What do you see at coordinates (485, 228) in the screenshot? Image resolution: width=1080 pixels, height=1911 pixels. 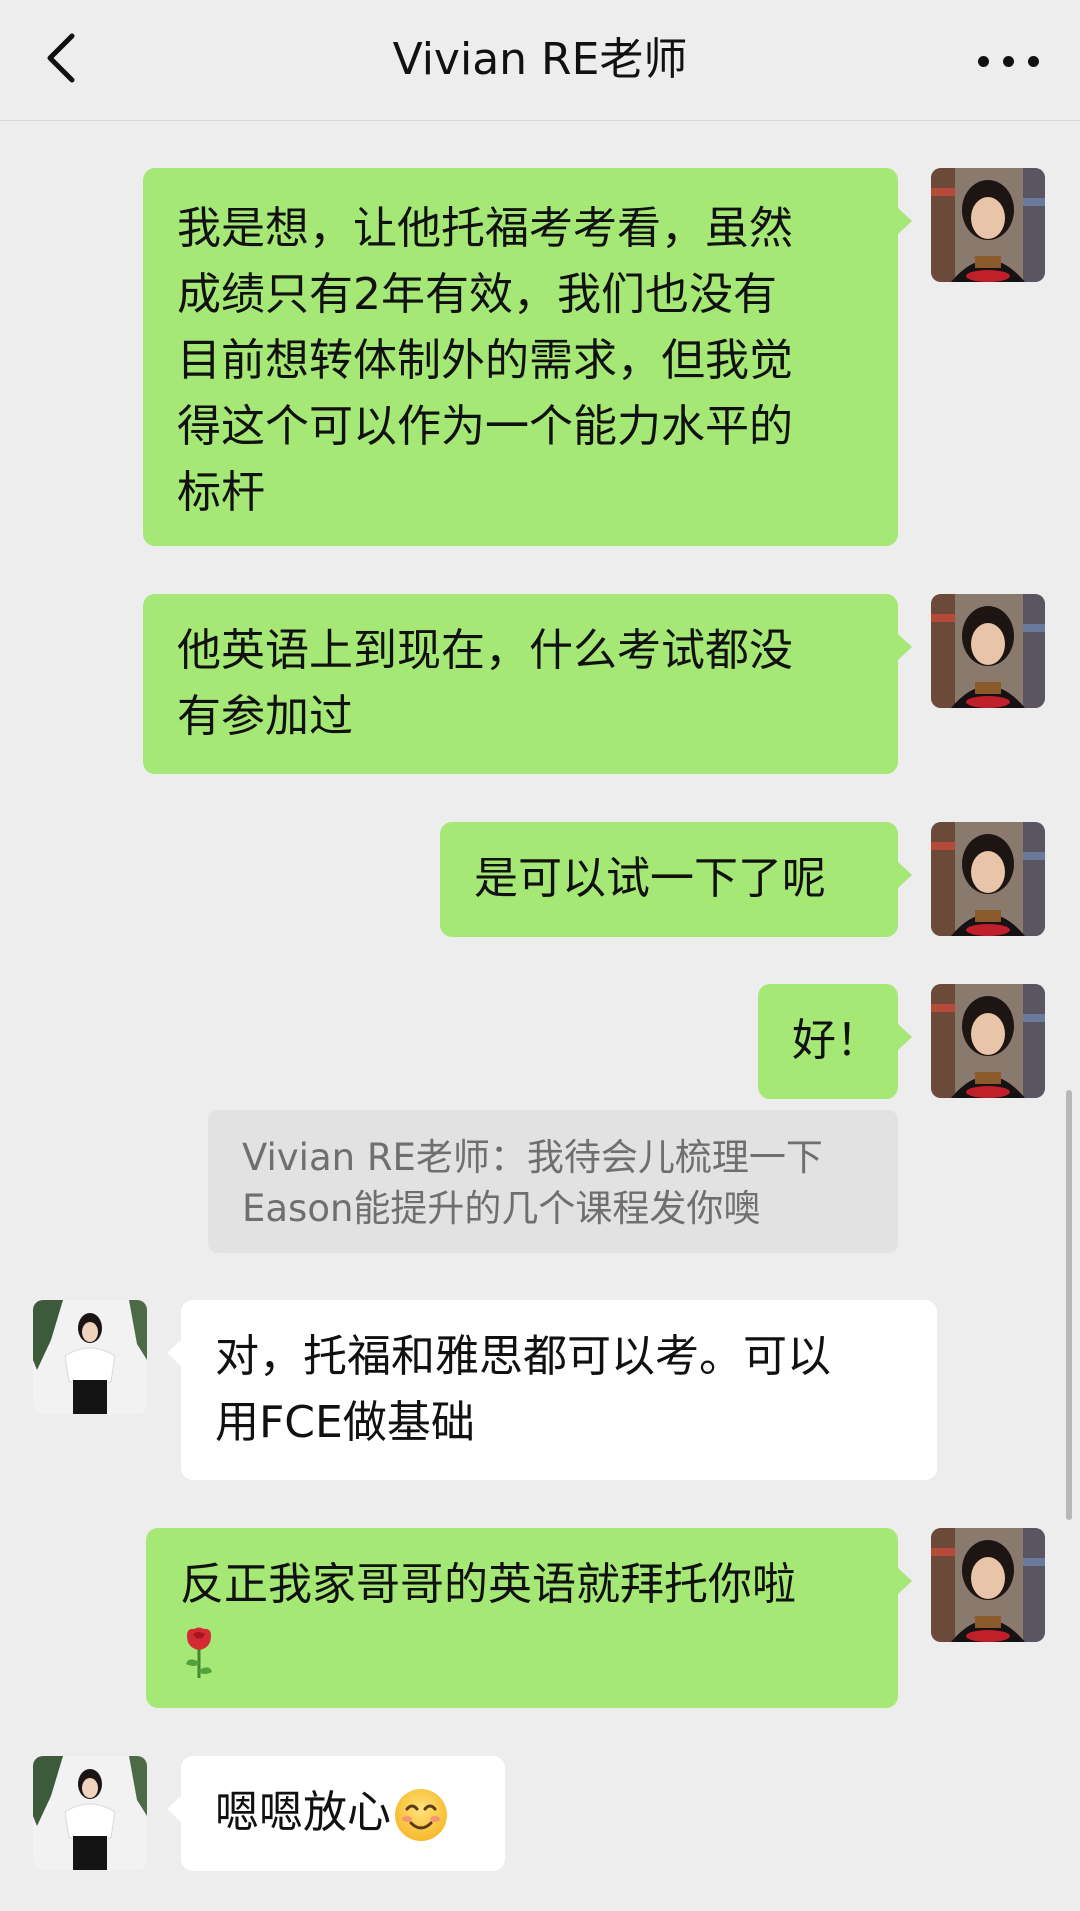 I see `message-line: 我是想，让他托福考考看，虽然` at bounding box center [485, 228].